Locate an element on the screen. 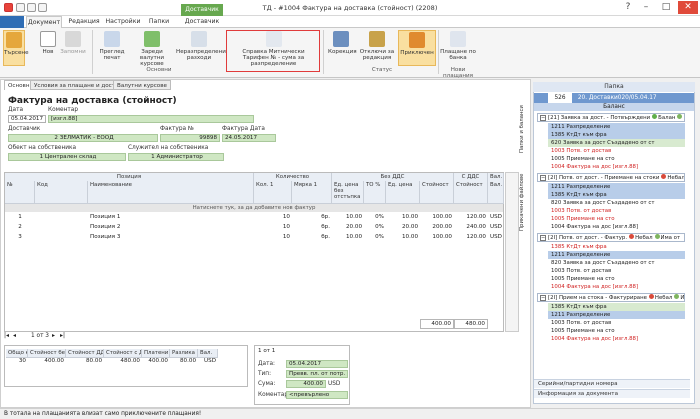 The width and height of the screenshot is (700, 419). invoice-no-field: 99898 is located at coordinates (190, 138).